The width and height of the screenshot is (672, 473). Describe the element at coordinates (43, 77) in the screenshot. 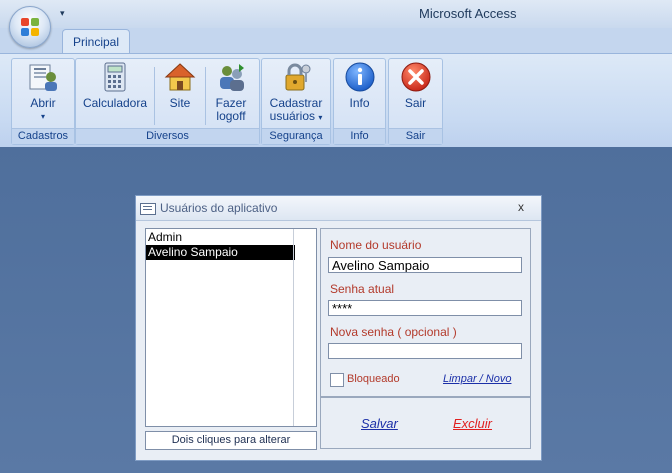

I see `open-records-icon` at that location.